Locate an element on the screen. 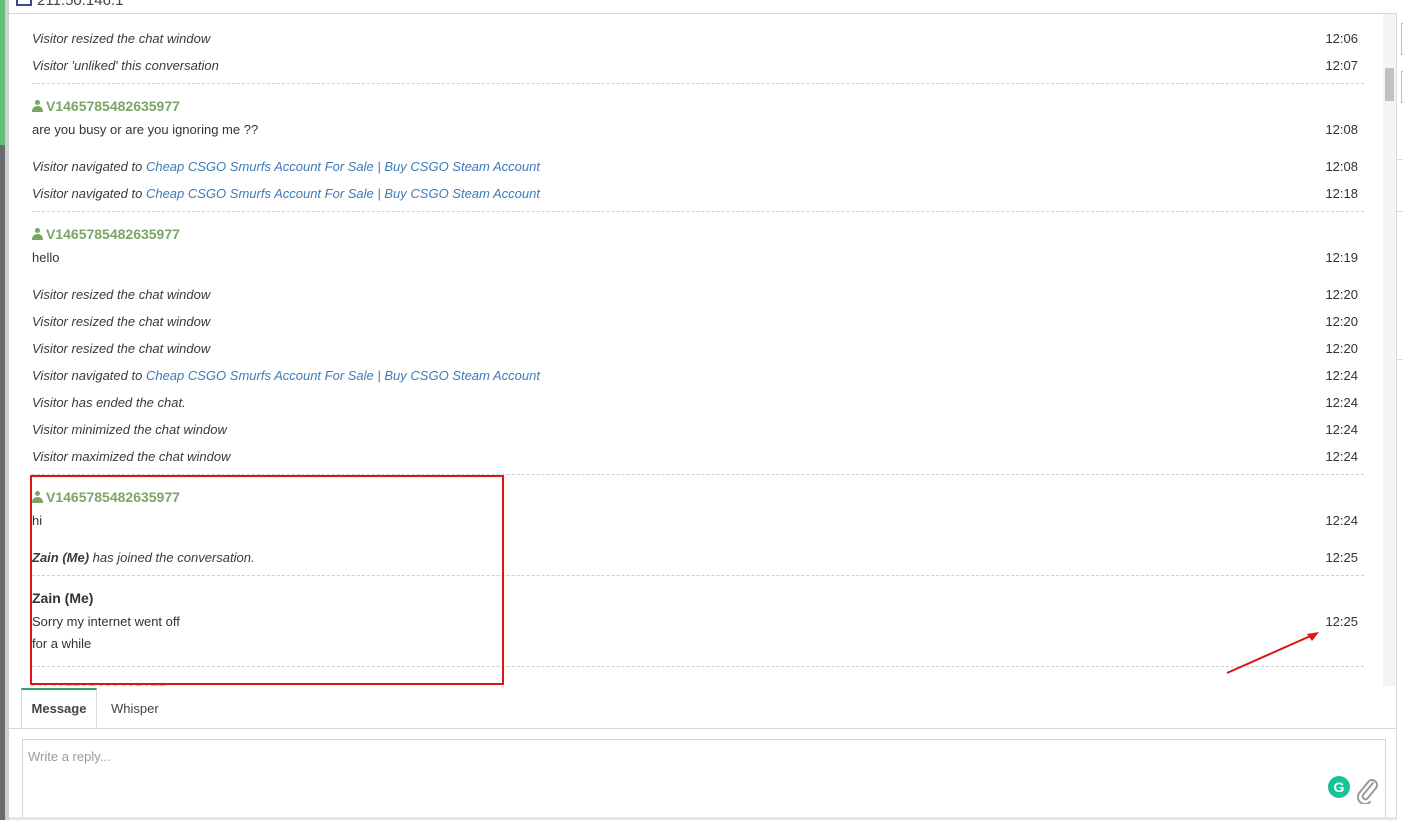 This screenshot has height=820, width=1403. message-text: hello is located at coordinates (46, 257).